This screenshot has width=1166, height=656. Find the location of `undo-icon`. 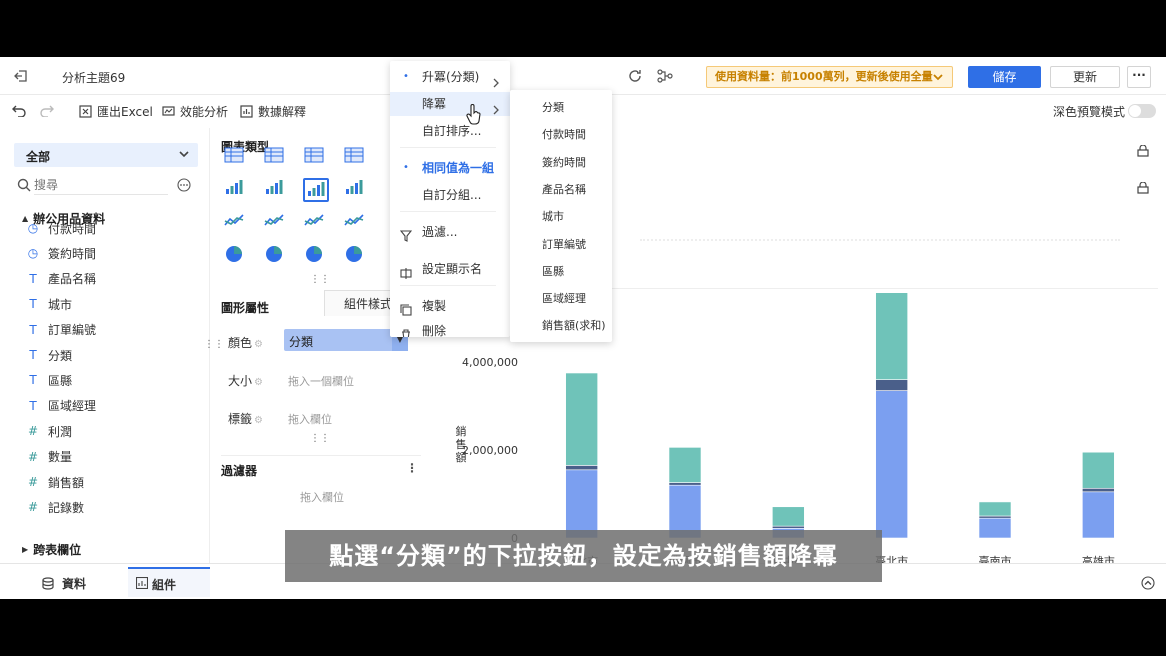

undo-icon is located at coordinates (19, 111).